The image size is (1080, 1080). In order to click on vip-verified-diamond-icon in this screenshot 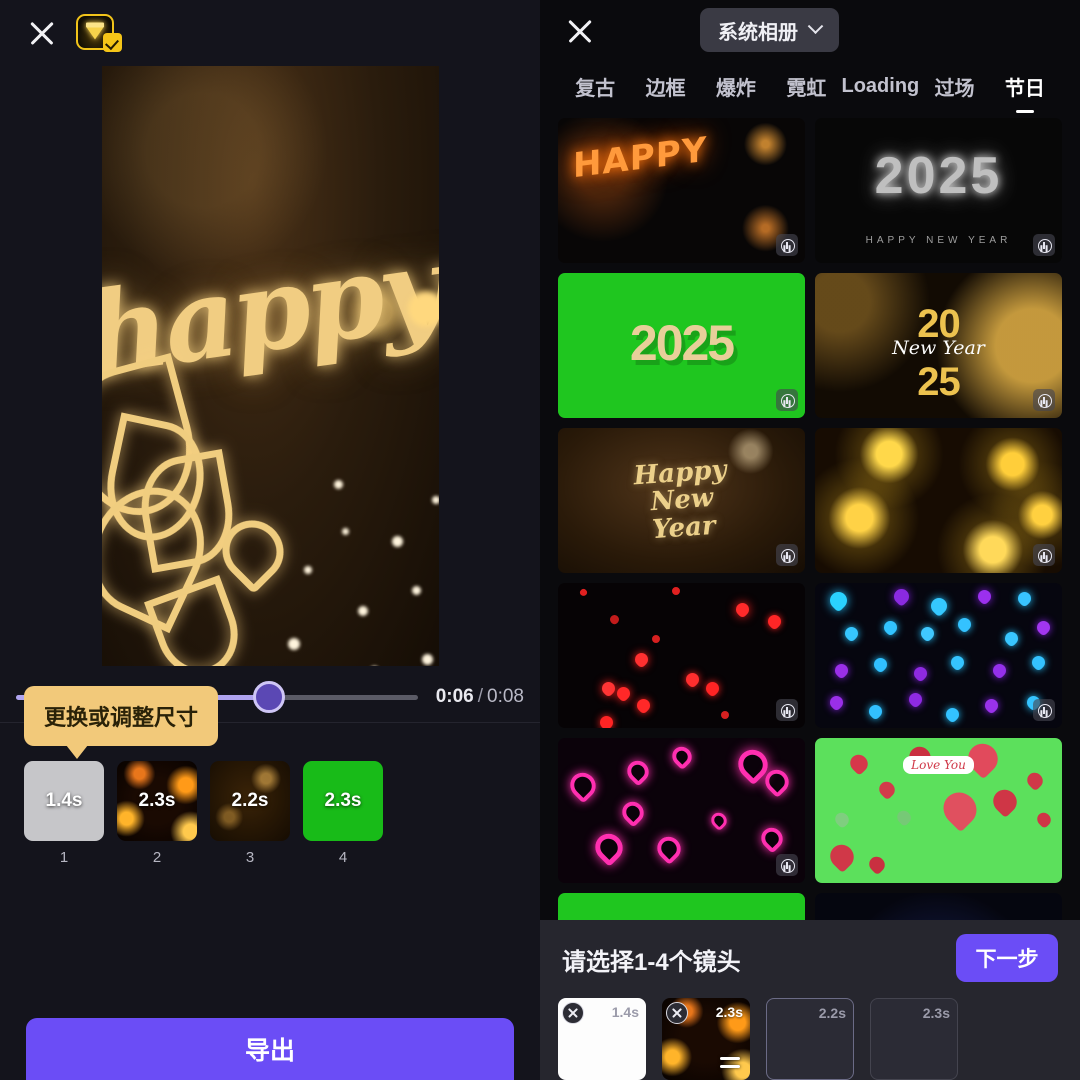, I will do `click(99, 33)`.